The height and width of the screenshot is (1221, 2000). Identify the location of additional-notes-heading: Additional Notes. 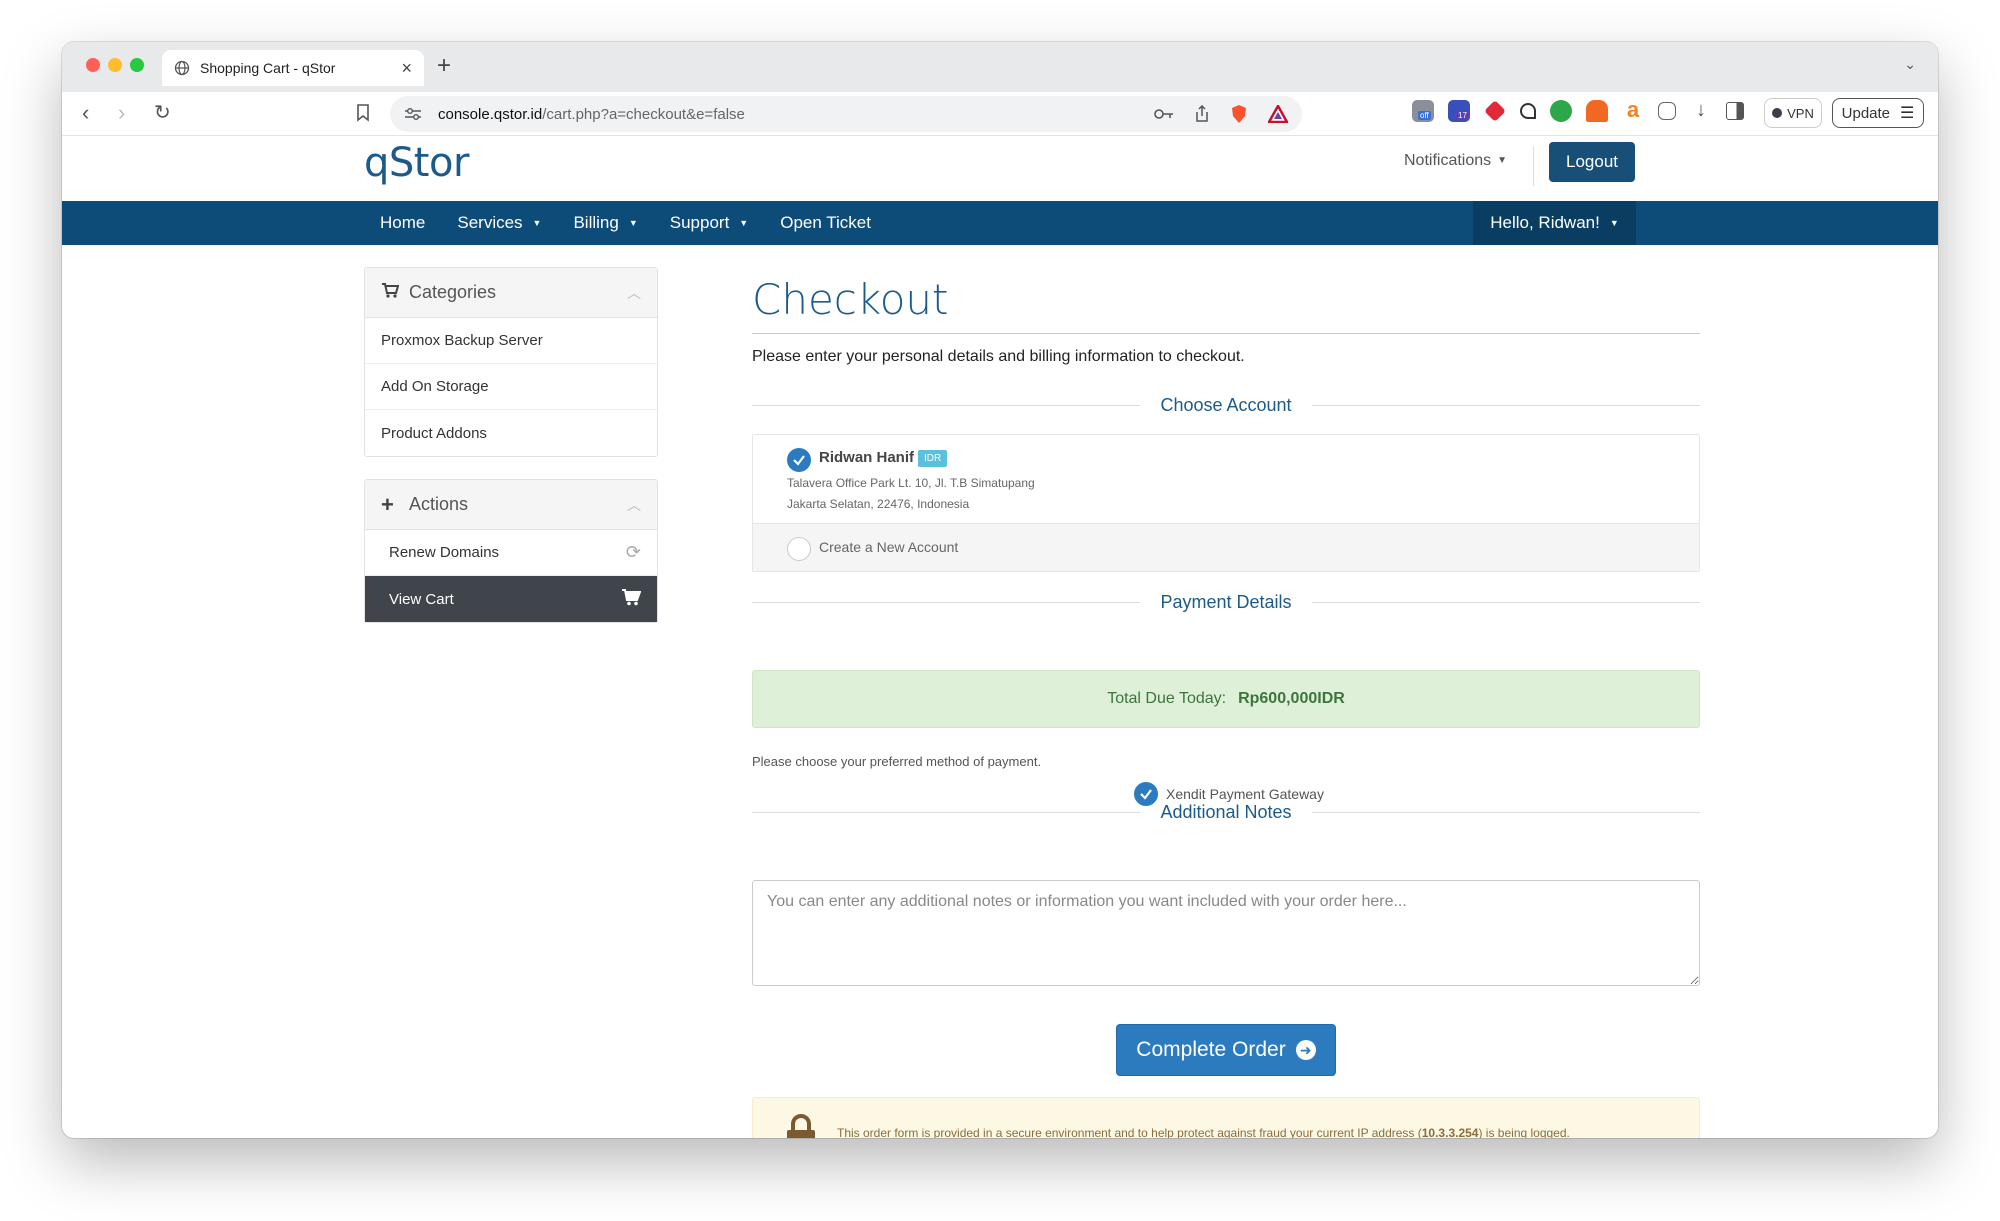
(1226, 812).